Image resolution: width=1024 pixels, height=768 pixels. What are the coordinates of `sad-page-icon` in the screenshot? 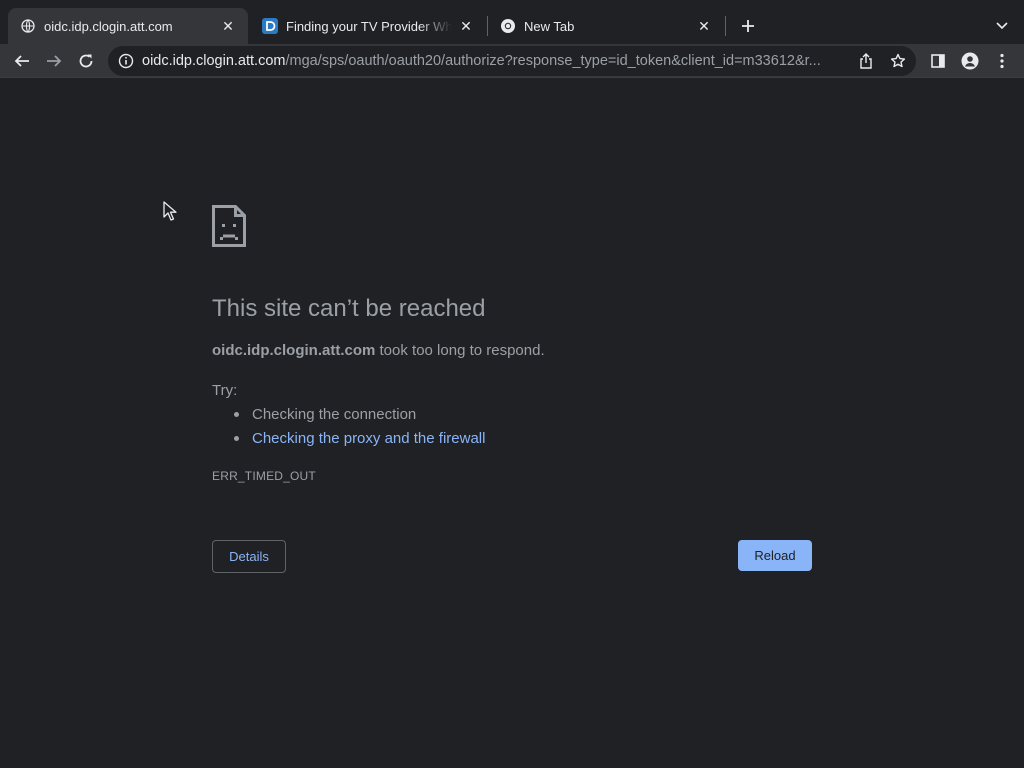 It's located at (229, 226).